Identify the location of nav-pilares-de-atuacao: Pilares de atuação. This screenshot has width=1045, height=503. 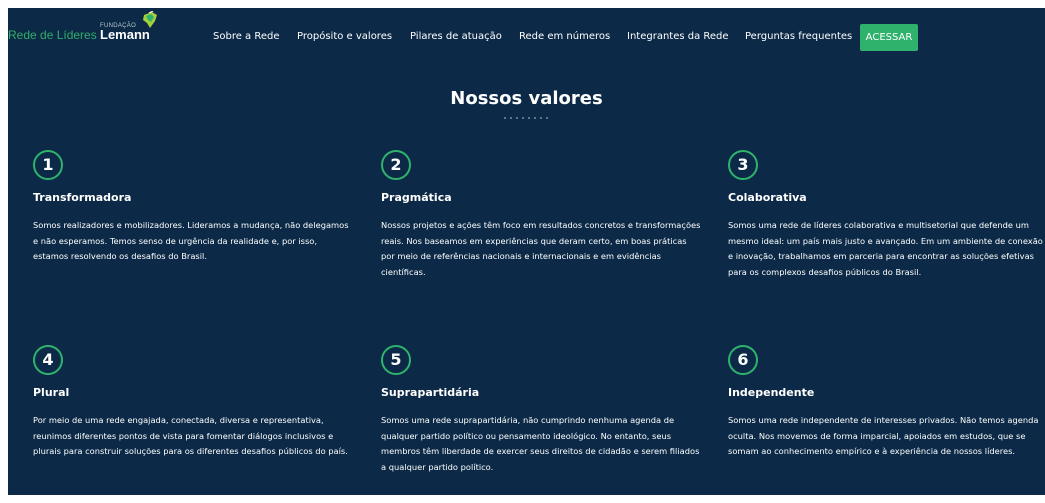
(456, 36).